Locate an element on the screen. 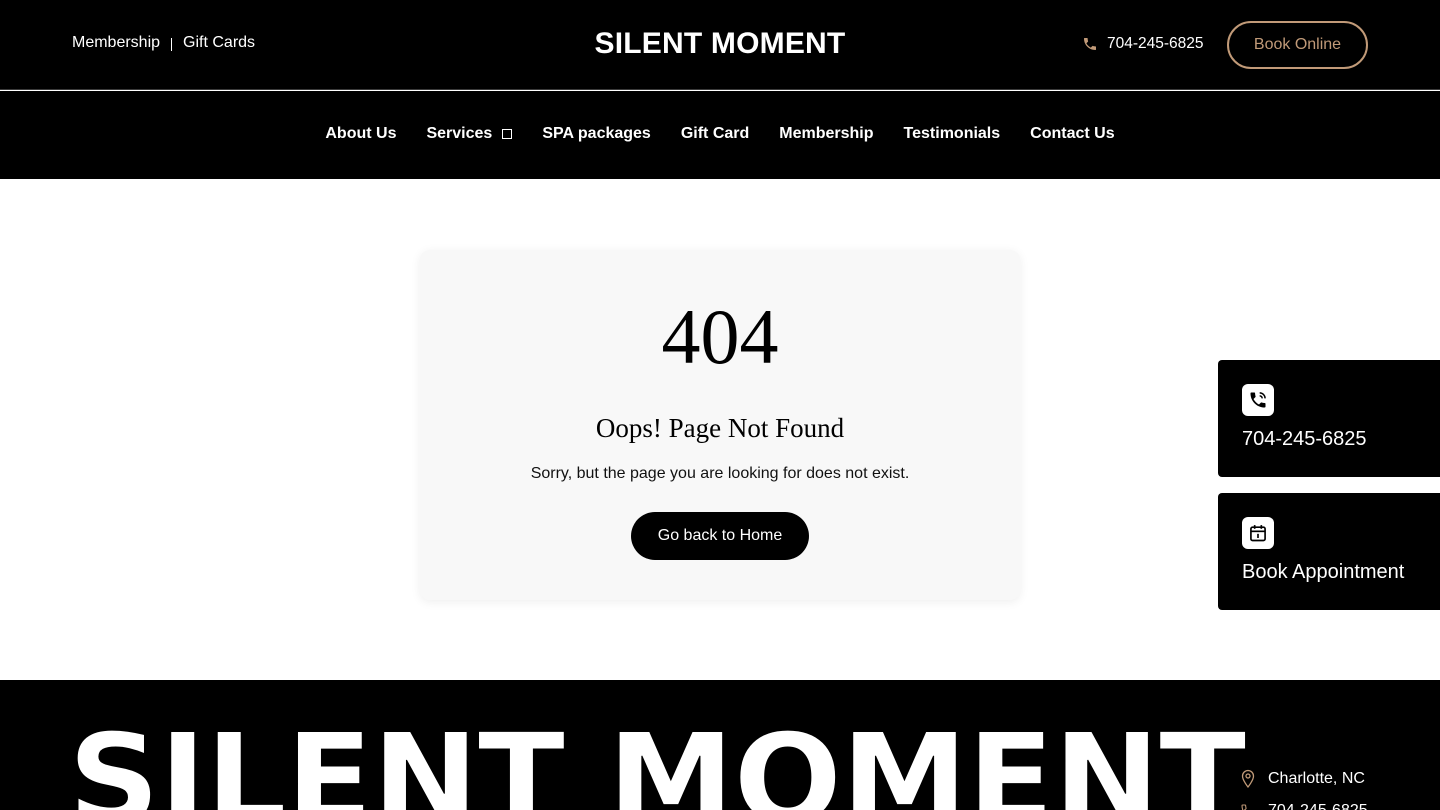  header-phone: 704-245-6825 is located at coordinates (1143, 44).